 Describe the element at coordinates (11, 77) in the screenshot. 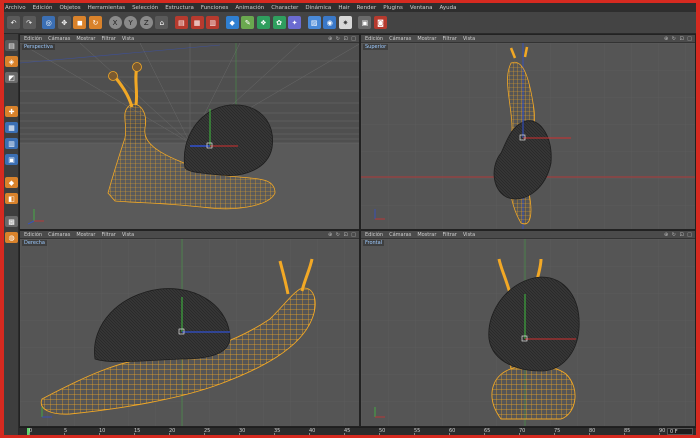

I see `texture-mode-icon: ◩` at that location.